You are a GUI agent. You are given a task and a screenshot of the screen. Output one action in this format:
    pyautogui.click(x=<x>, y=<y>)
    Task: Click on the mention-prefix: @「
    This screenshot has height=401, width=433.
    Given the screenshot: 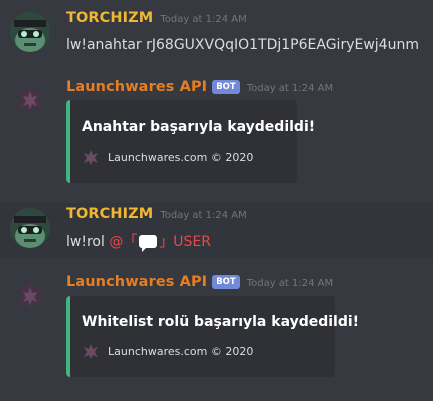 What is the action you would take?
    pyautogui.click(x=123, y=242)
    